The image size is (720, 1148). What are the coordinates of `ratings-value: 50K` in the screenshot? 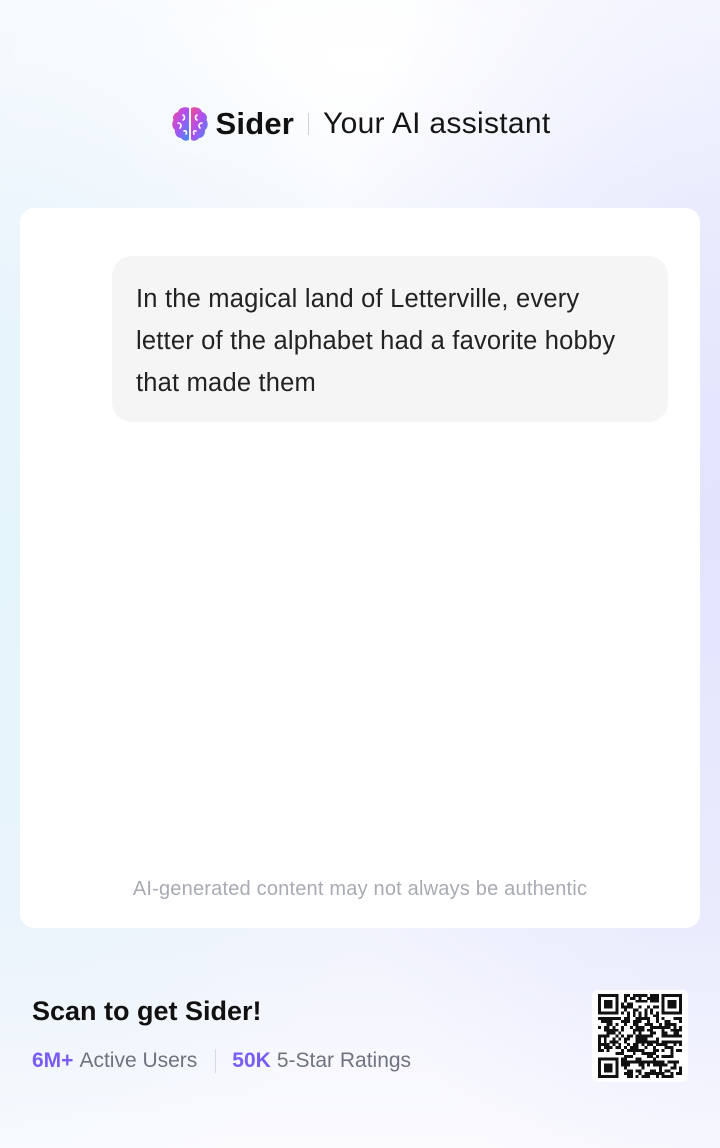 It's located at (251, 1060).